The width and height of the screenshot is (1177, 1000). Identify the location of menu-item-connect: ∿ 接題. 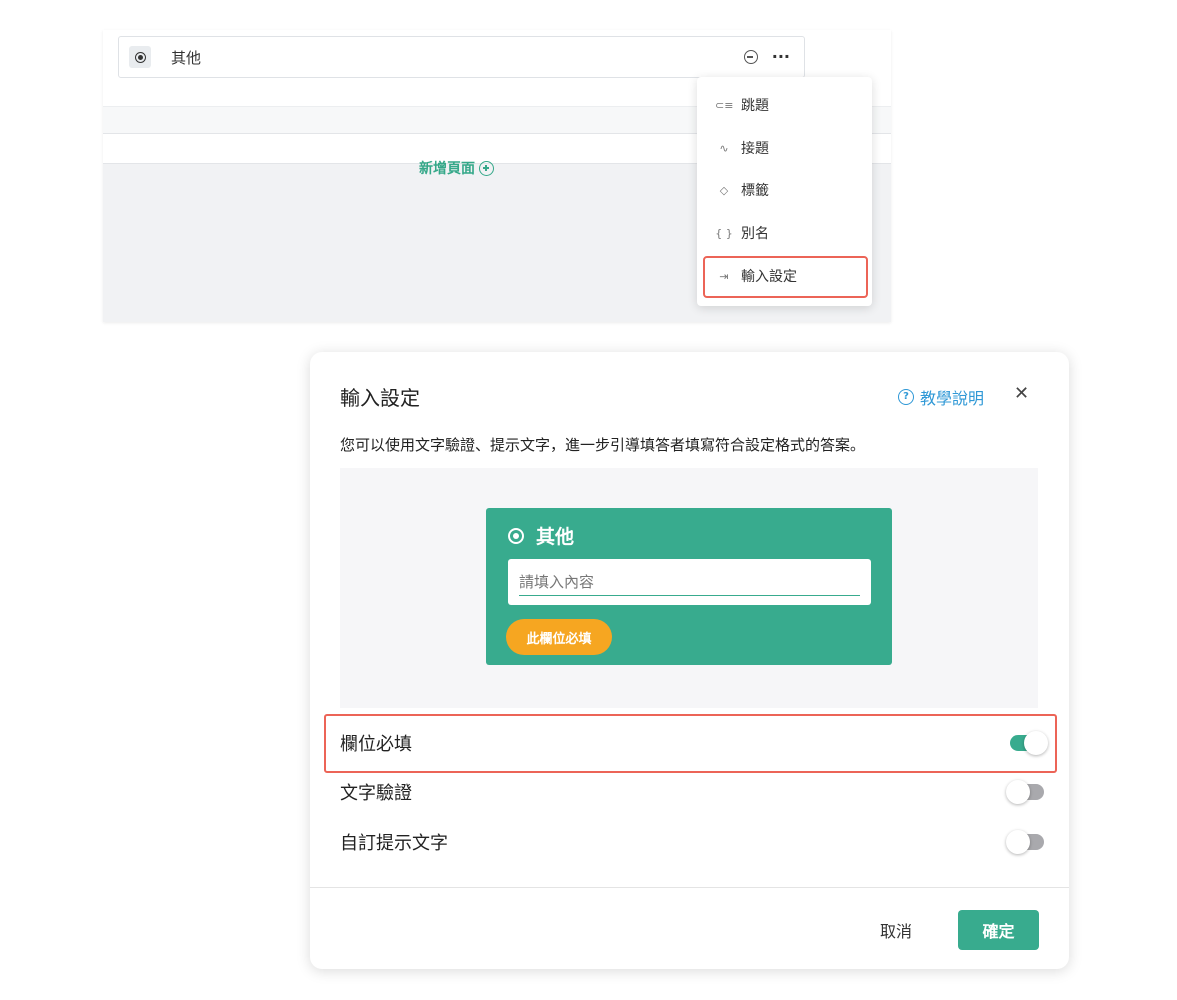
(784, 148).